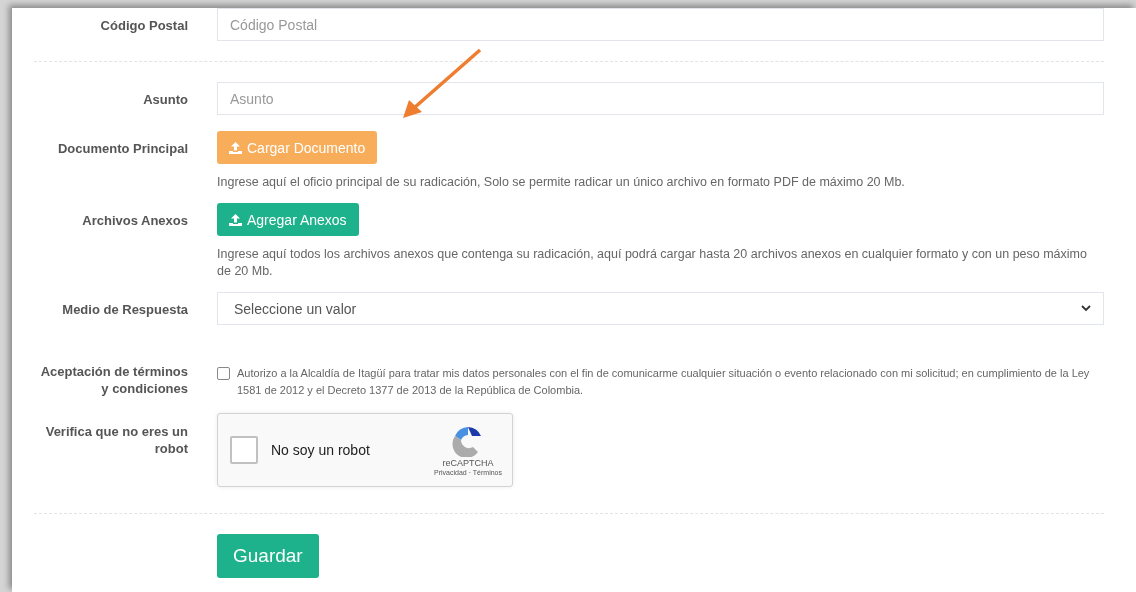  I want to click on save-button: Guardar, so click(268, 556).